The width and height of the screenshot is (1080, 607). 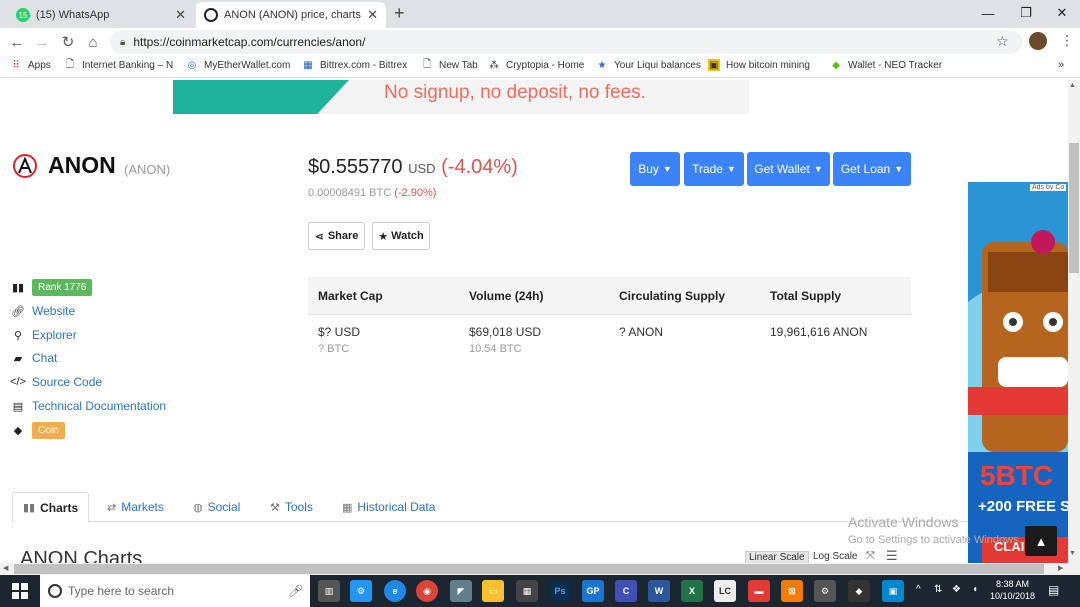 What do you see at coordinates (43, 335) in the screenshot?
I see `sidebar-link-explorer: ⚲ Explorer` at bounding box center [43, 335].